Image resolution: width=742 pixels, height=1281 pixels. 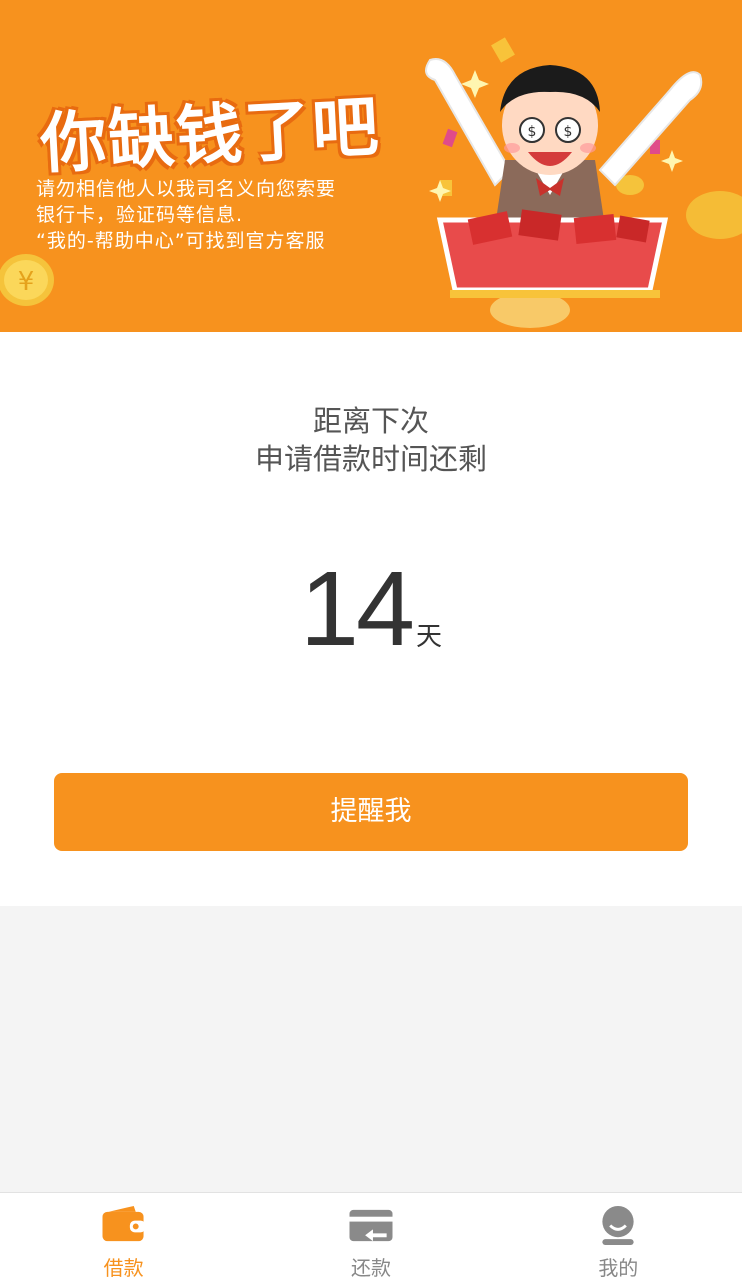 I want to click on banner-headline: 你缺钱了吧, so click(x=210, y=135).